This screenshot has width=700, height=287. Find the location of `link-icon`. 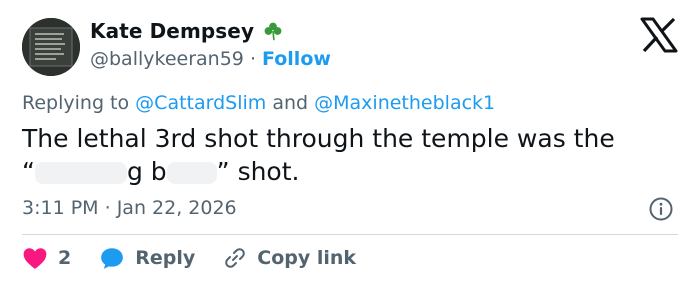

link-icon is located at coordinates (235, 258).